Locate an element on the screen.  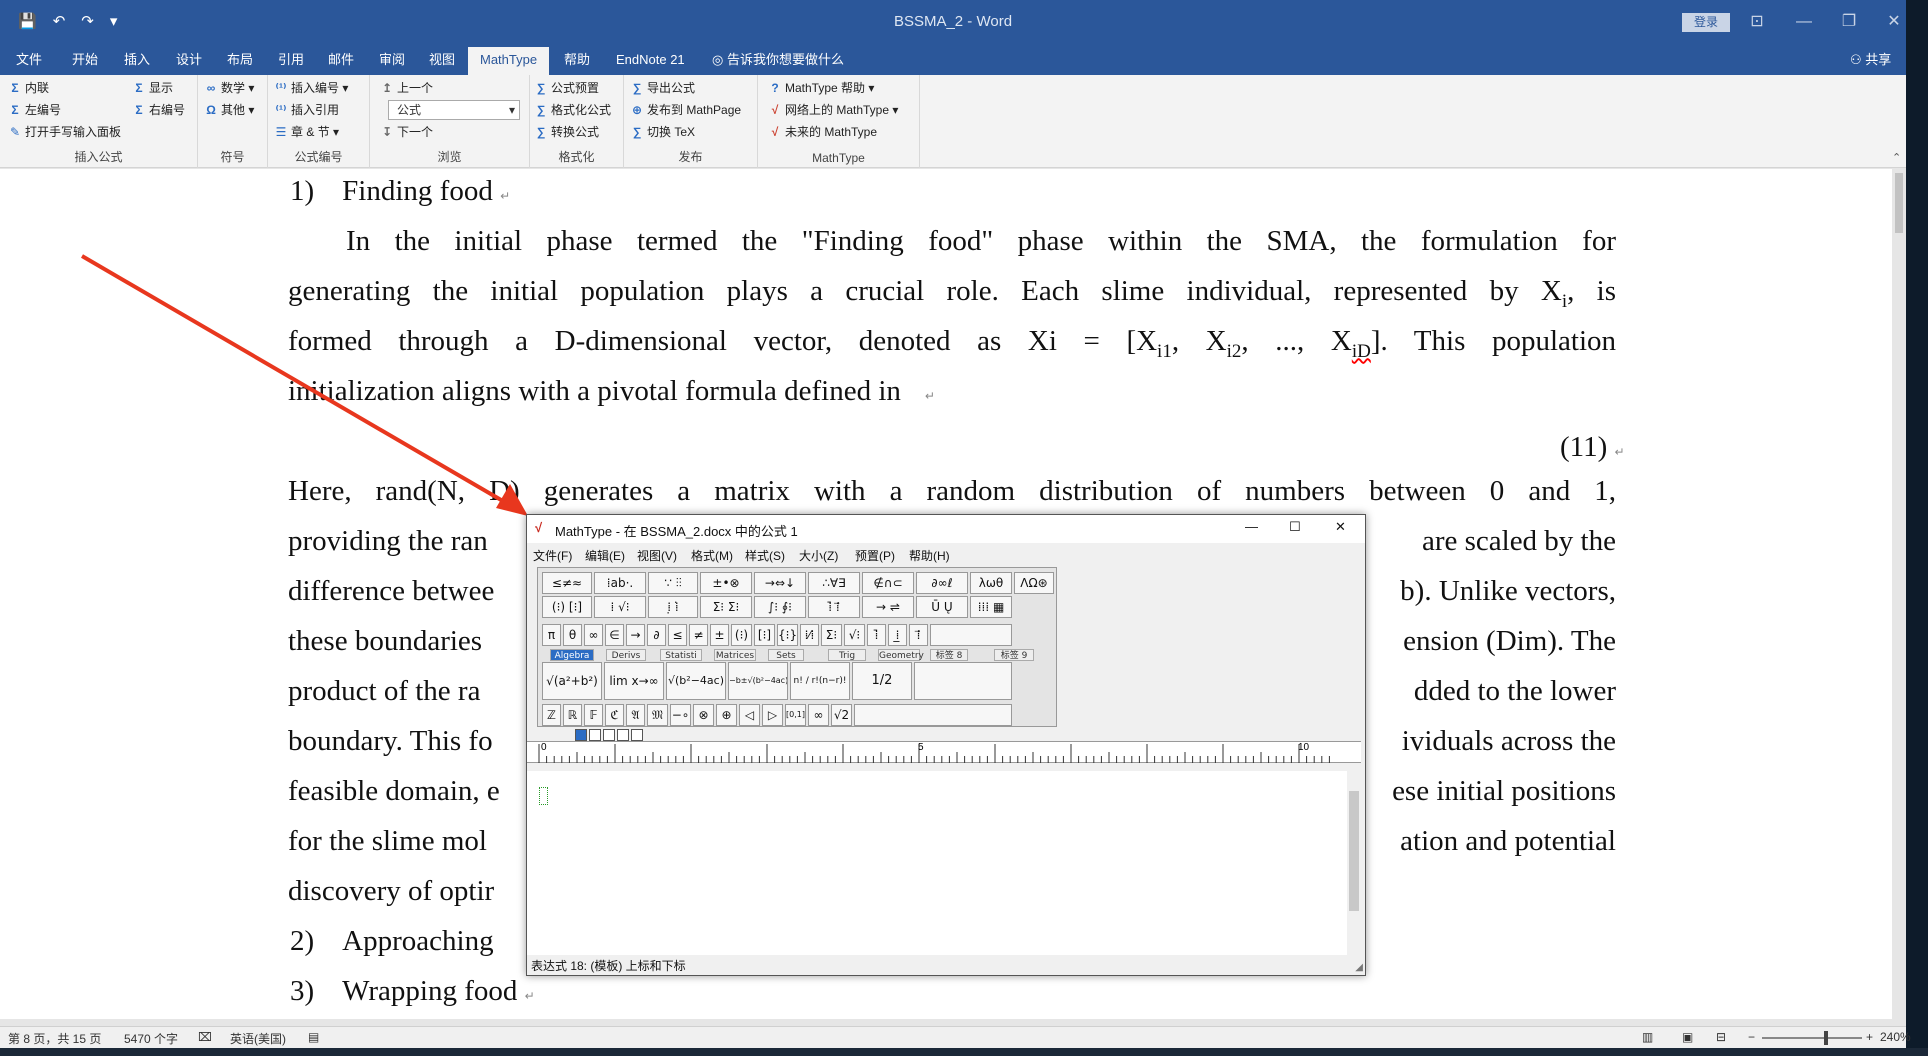
palette-products: Ū Ų is located at coordinates (942, 607).